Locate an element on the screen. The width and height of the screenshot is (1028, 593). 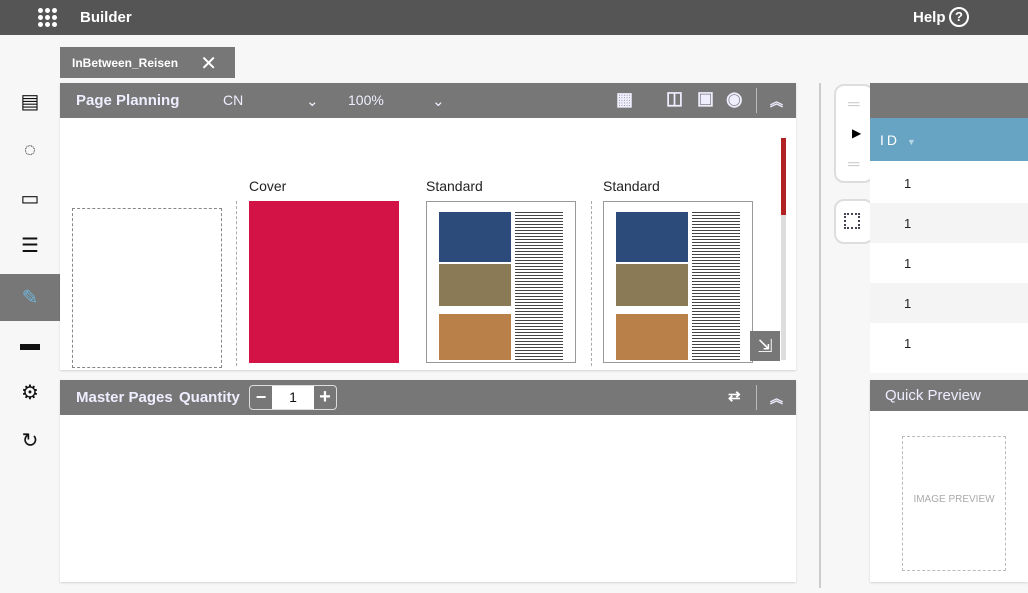
help-link: Help is located at coordinates (929, 17).